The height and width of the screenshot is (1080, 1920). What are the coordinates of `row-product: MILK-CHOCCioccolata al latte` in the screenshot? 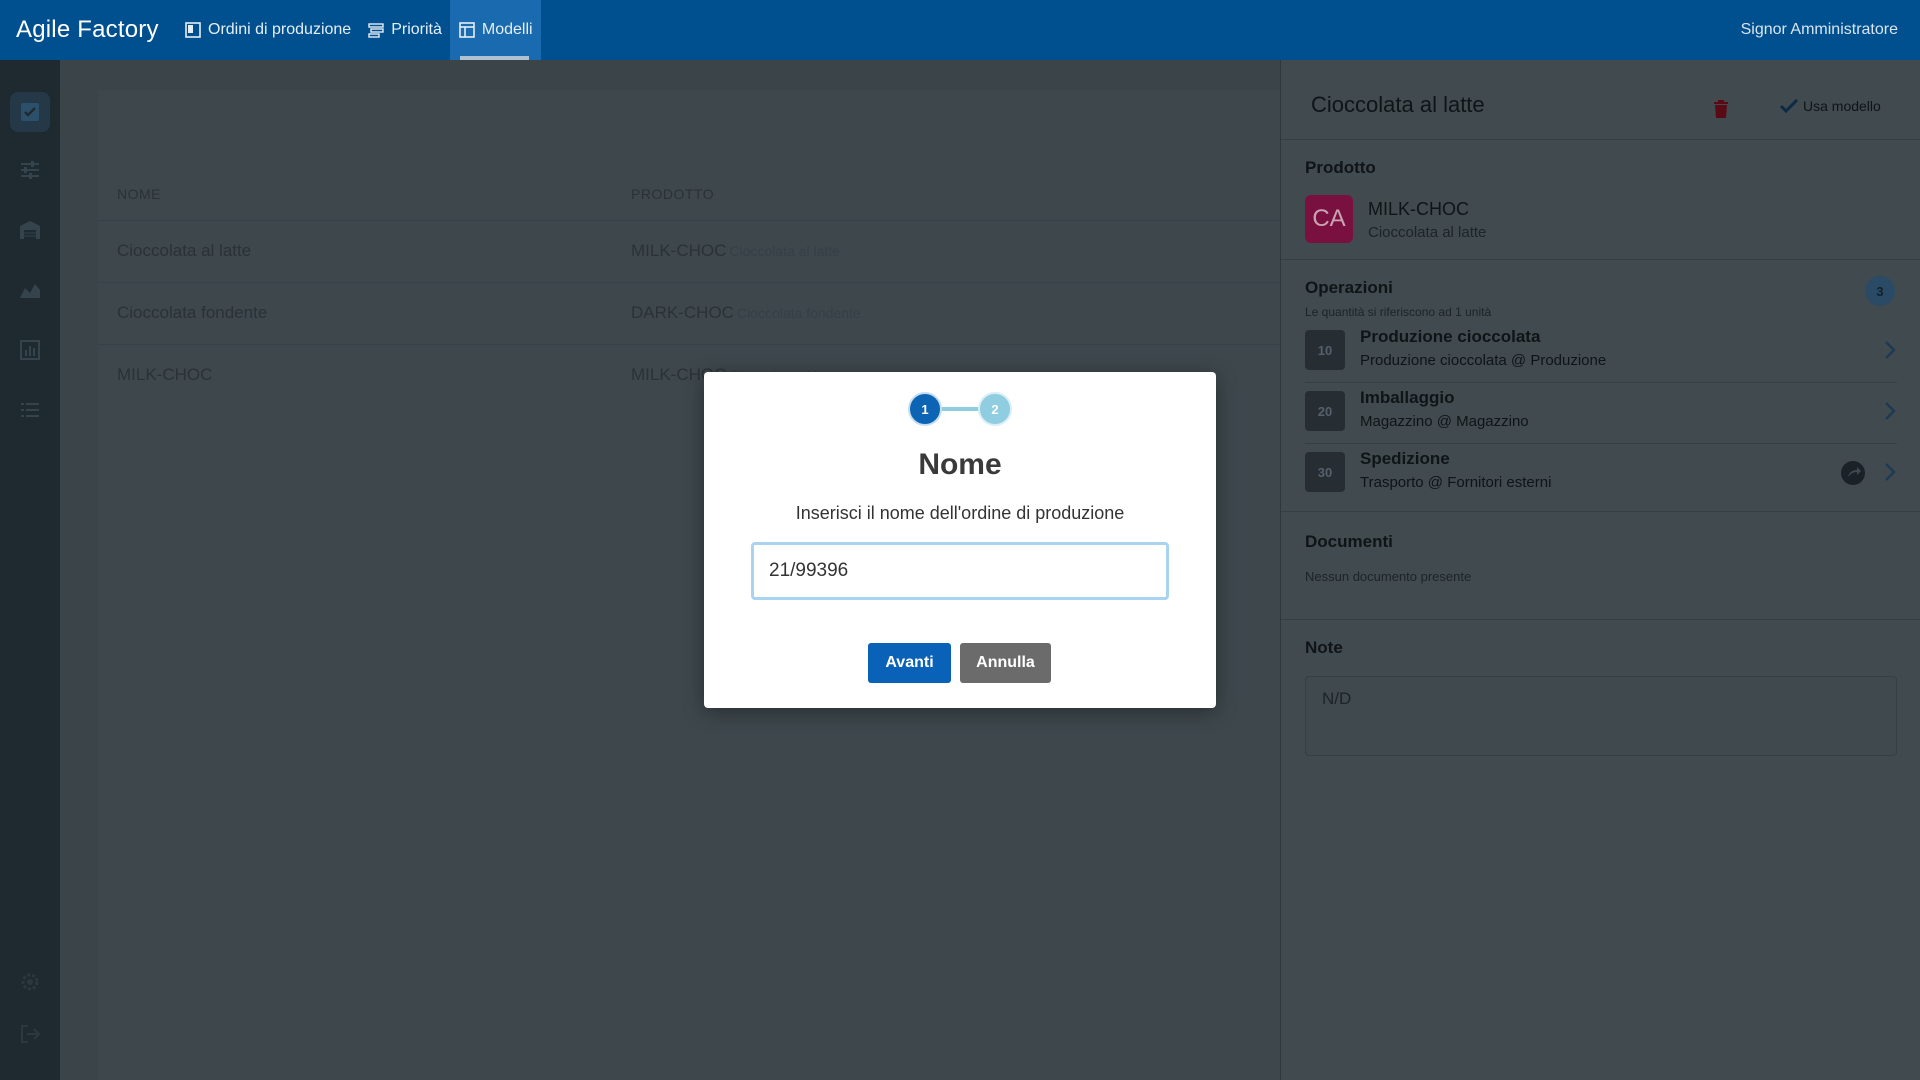 It's located at (735, 251).